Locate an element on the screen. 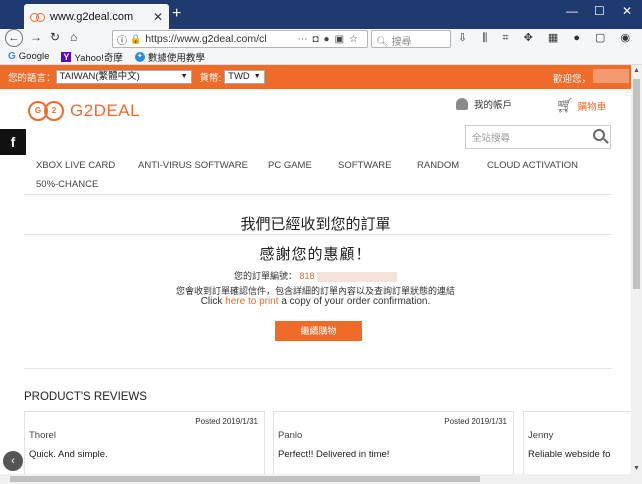  site-favicon-icon is located at coordinates (37, 17).